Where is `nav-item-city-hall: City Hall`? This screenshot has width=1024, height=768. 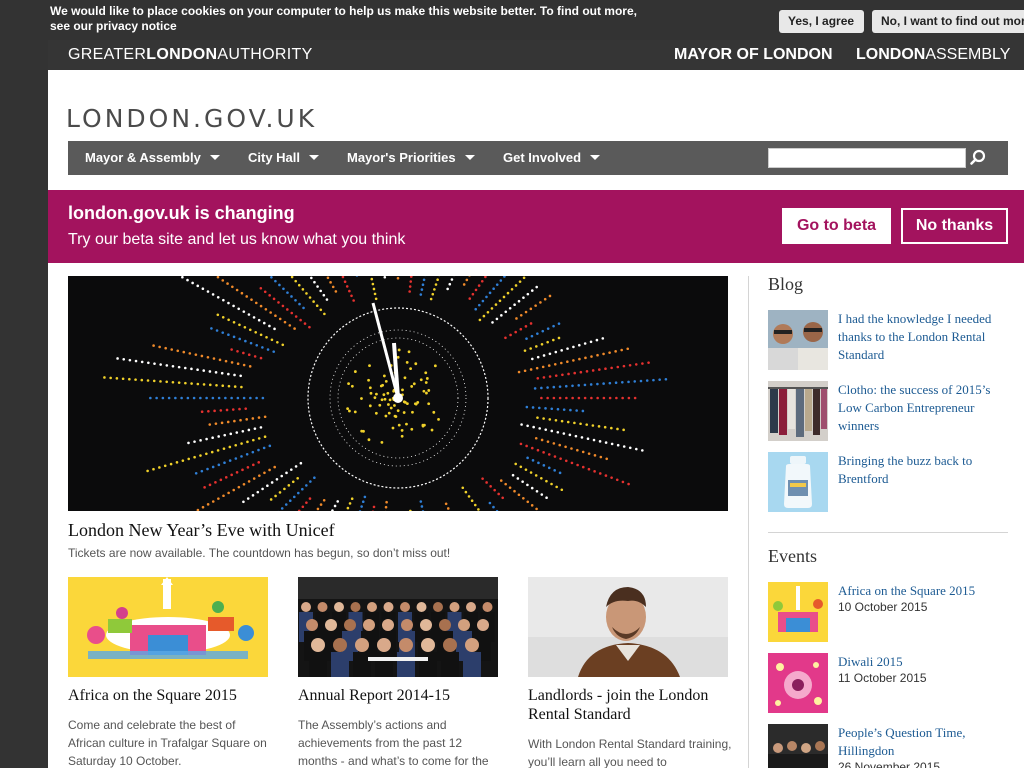
nav-item-city-hall: City Hall is located at coordinates (284, 158).